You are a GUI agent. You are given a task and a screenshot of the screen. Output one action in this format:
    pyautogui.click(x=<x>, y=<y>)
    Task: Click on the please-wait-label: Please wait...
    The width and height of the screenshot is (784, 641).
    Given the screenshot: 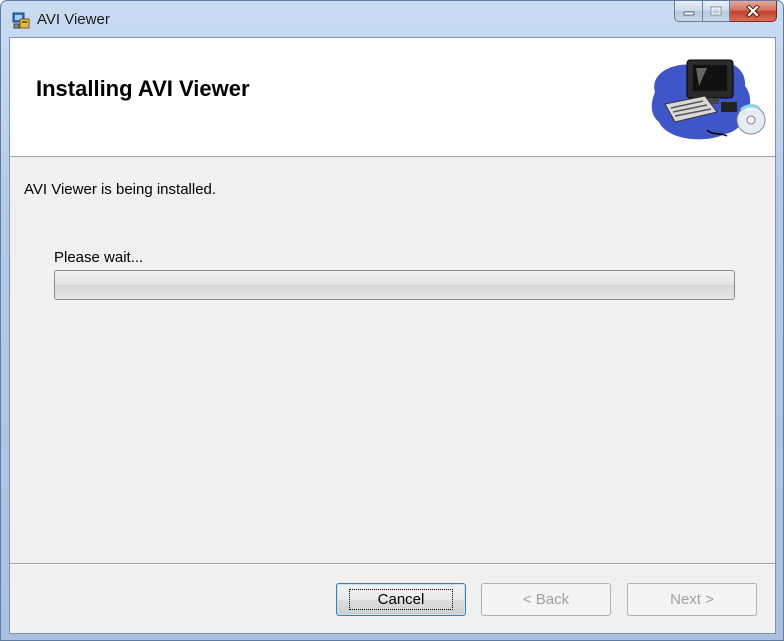 What is the action you would take?
    pyautogui.click(x=99, y=257)
    